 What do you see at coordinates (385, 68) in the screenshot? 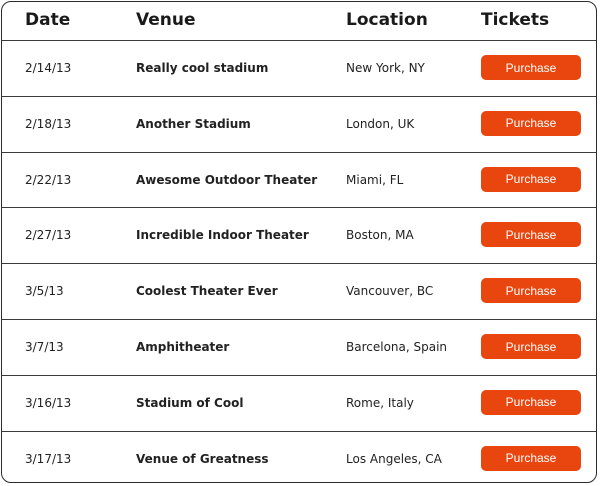
I see `row-location: New York, NY` at bounding box center [385, 68].